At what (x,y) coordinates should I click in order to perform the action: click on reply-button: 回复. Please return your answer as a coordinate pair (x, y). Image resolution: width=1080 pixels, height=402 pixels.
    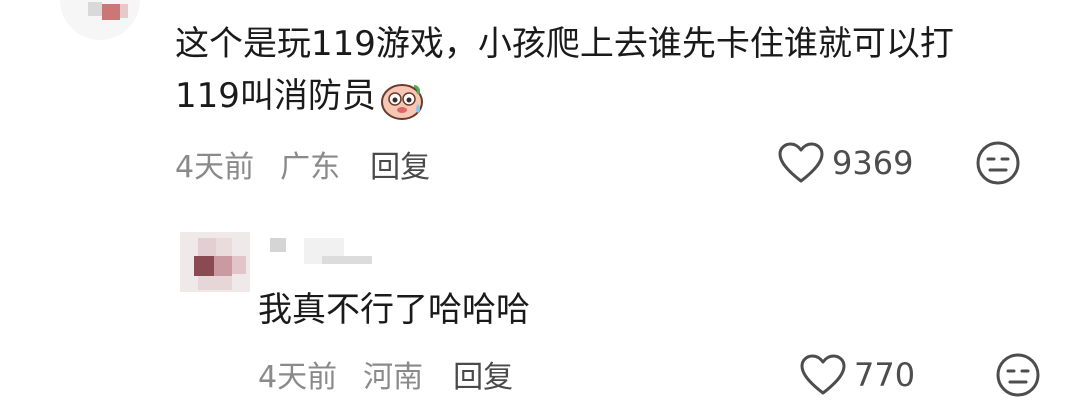
    Looking at the image, I should click on (400, 164).